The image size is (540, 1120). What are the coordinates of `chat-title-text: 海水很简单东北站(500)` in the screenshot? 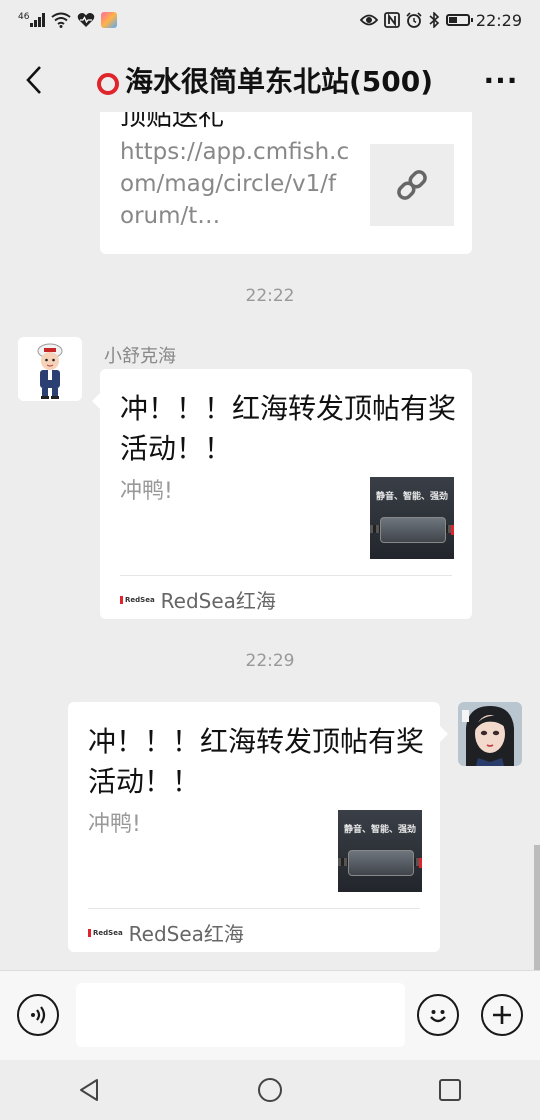 It's located at (279, 81).